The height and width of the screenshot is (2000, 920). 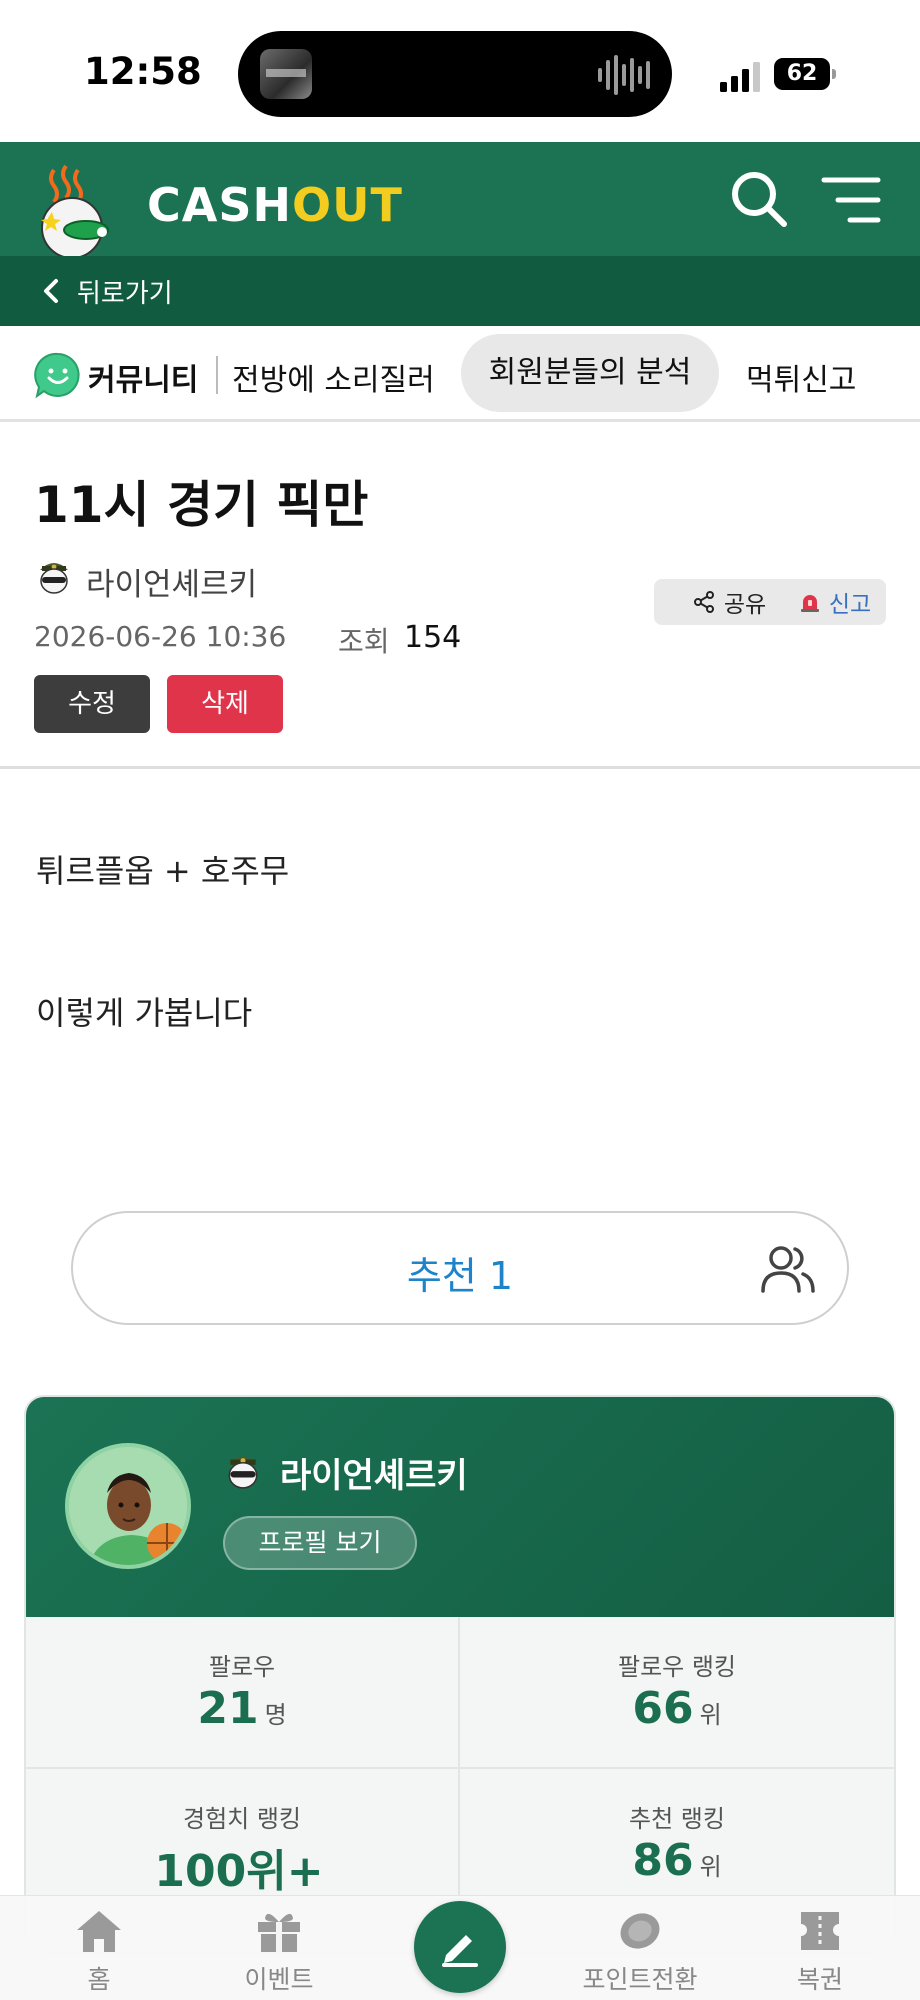 I want to click on profile-name: 라이언셰르키, so click(x=374, y=1476).